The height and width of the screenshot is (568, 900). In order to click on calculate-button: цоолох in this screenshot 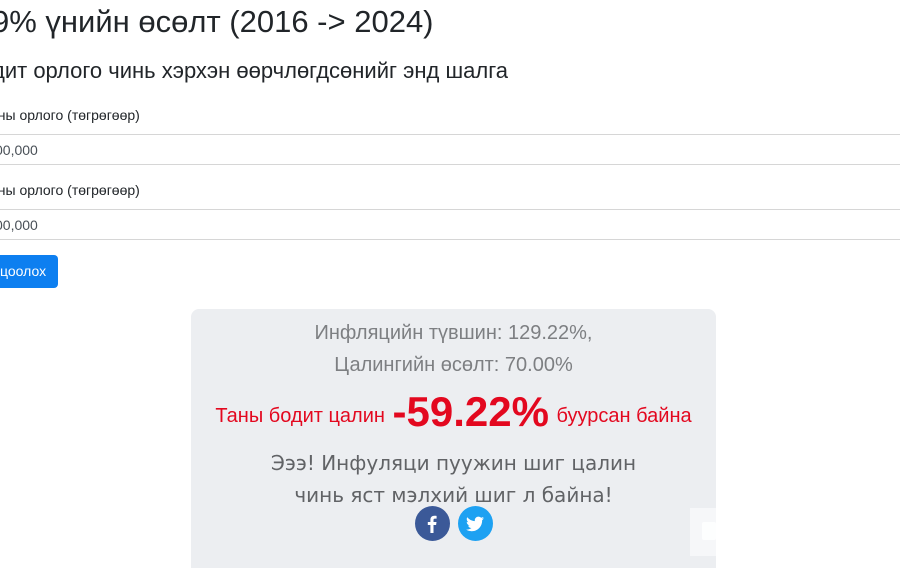, I will do `click(29, 271)`.